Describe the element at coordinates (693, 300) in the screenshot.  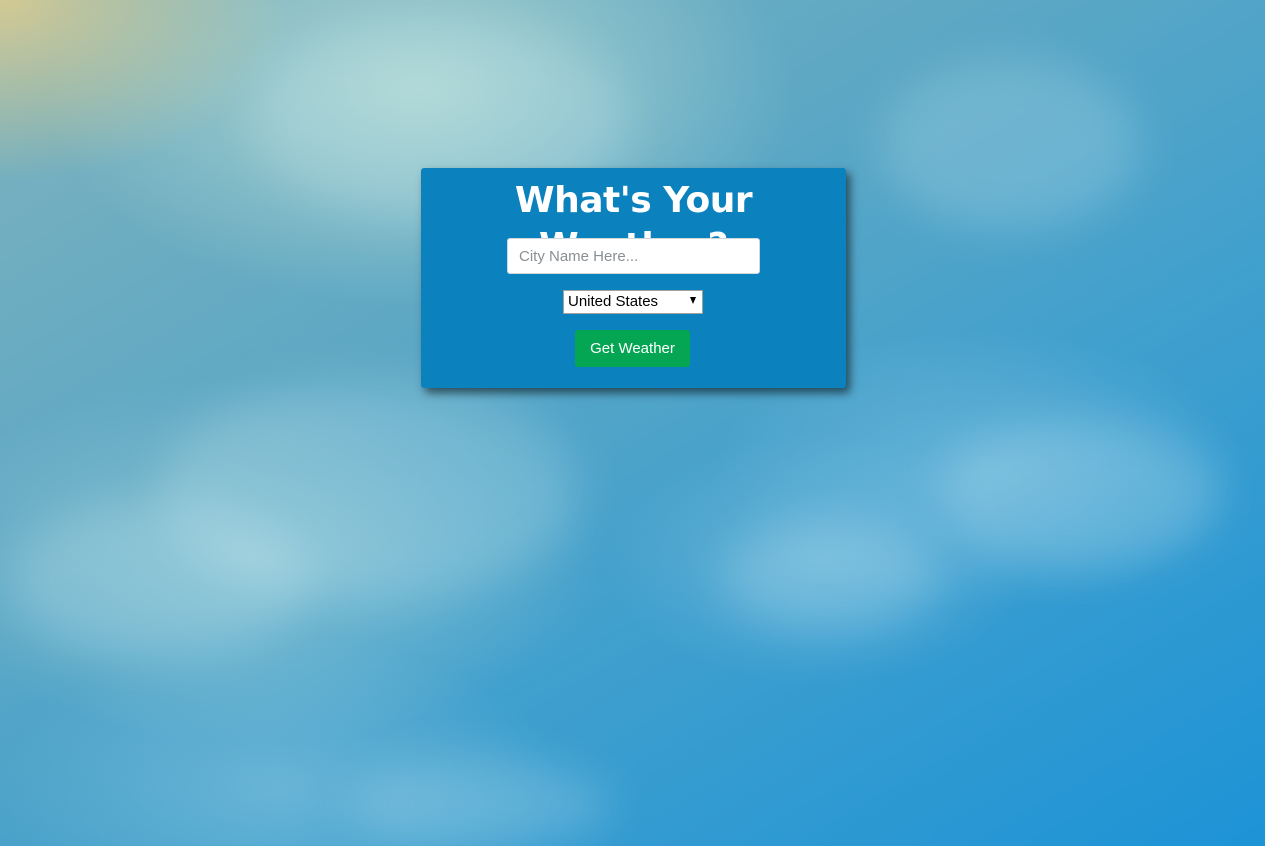
I see `chevron-down-icon` at that location.